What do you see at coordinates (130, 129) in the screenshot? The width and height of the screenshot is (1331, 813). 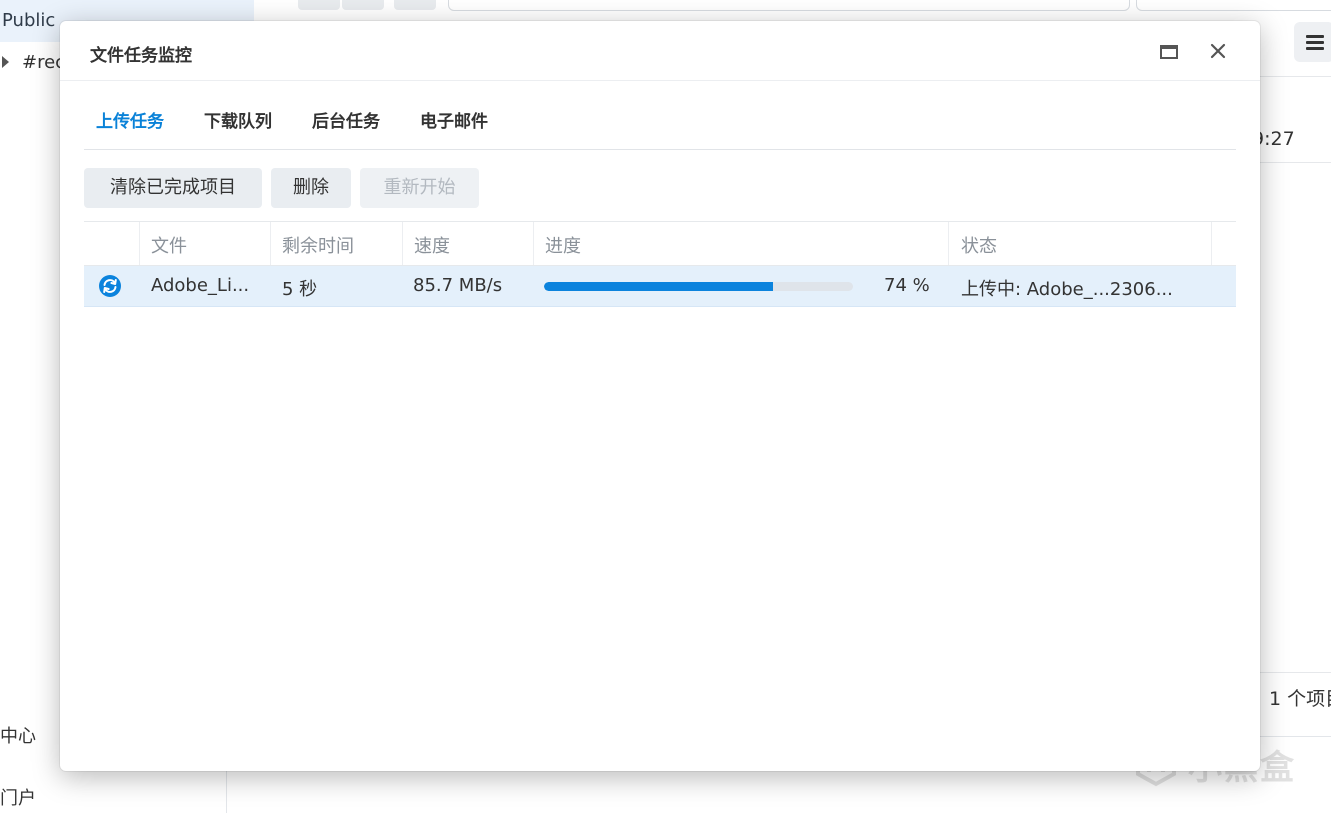 I see `tab-upload-tasks: 上传任务` at bounding box center [130, 129].